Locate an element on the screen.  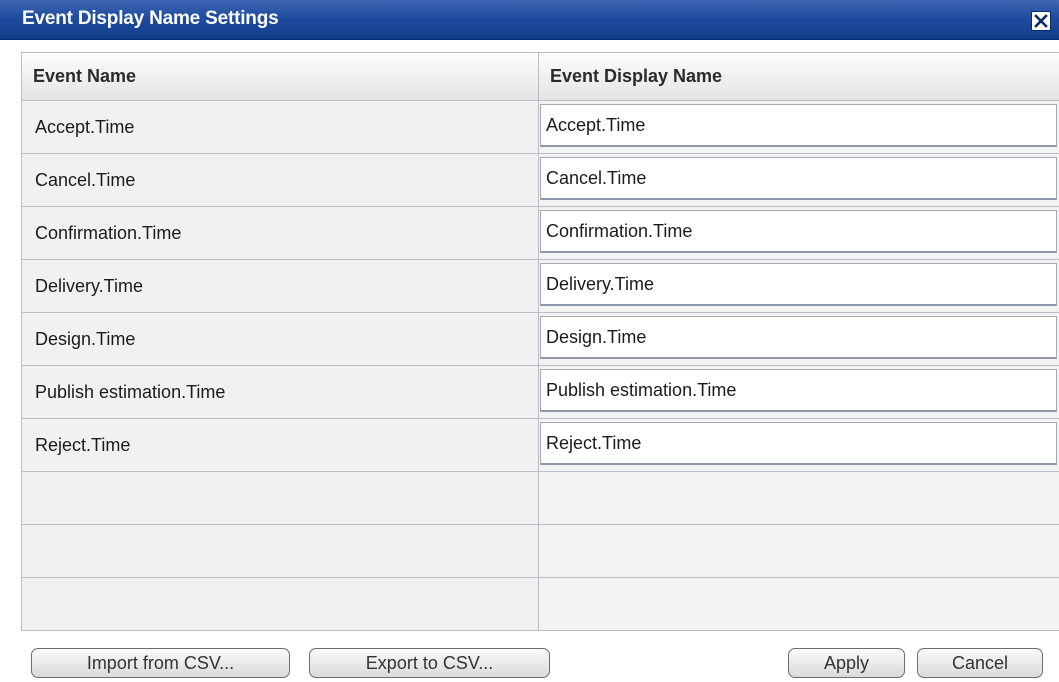
table-row: Confirmation.Time is located at coordinates (540, 233).